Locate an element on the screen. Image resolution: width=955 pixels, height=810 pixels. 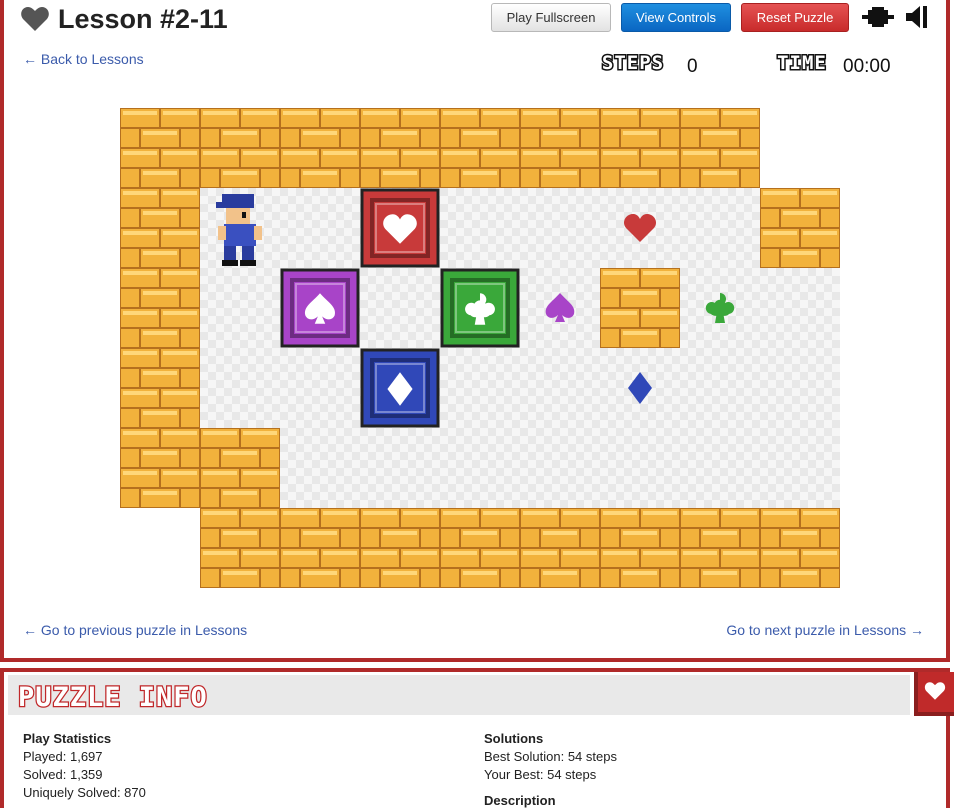
svg-text: STEPS is located at coordinates (633, 63).